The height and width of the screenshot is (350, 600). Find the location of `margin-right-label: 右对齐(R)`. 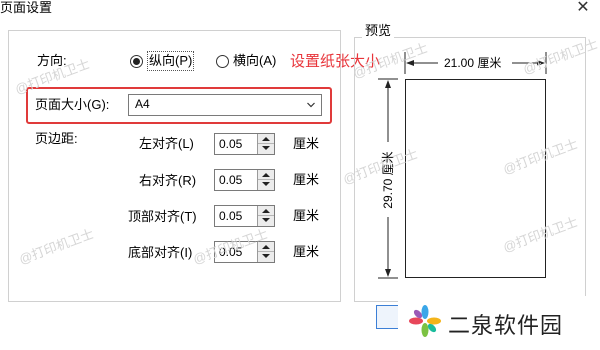

margin-right-label: 右对齐(R) is located at coordinates (168, 180).